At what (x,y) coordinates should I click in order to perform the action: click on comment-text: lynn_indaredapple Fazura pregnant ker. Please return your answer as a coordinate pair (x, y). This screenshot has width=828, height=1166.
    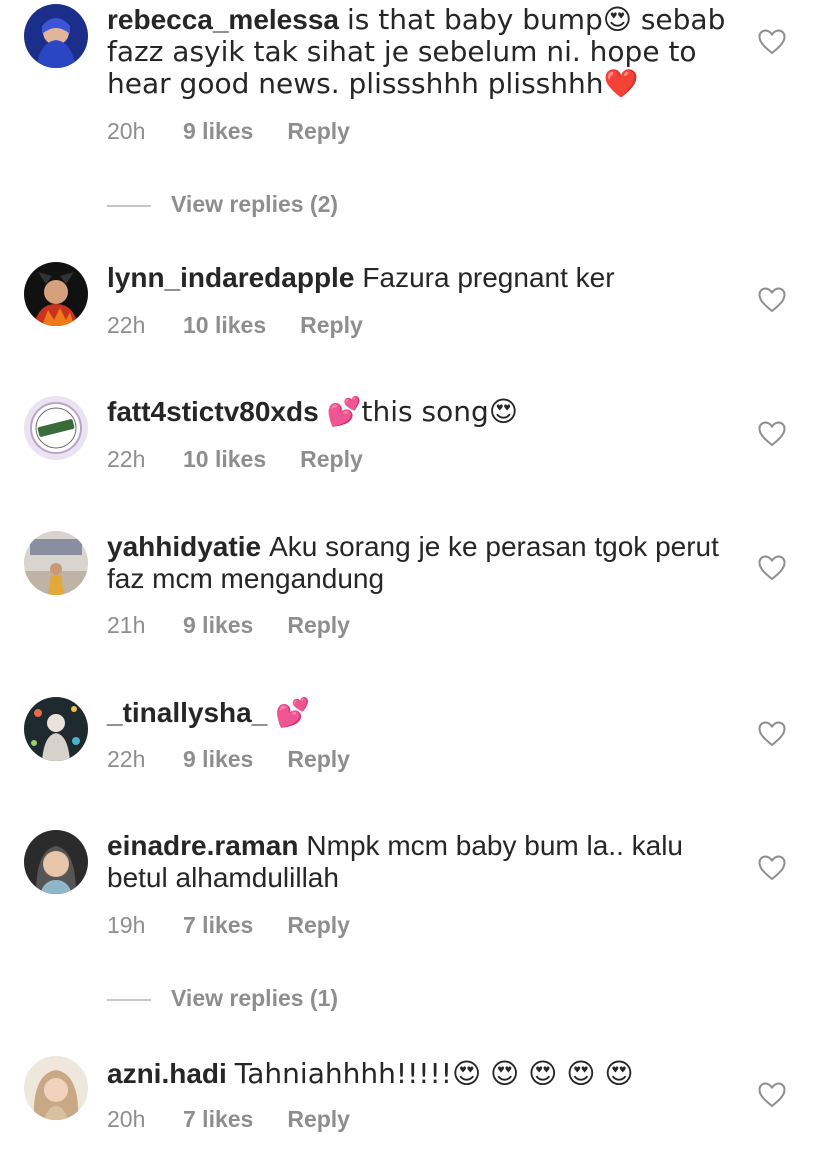
    Looking at the image, I should click on (417, 278).